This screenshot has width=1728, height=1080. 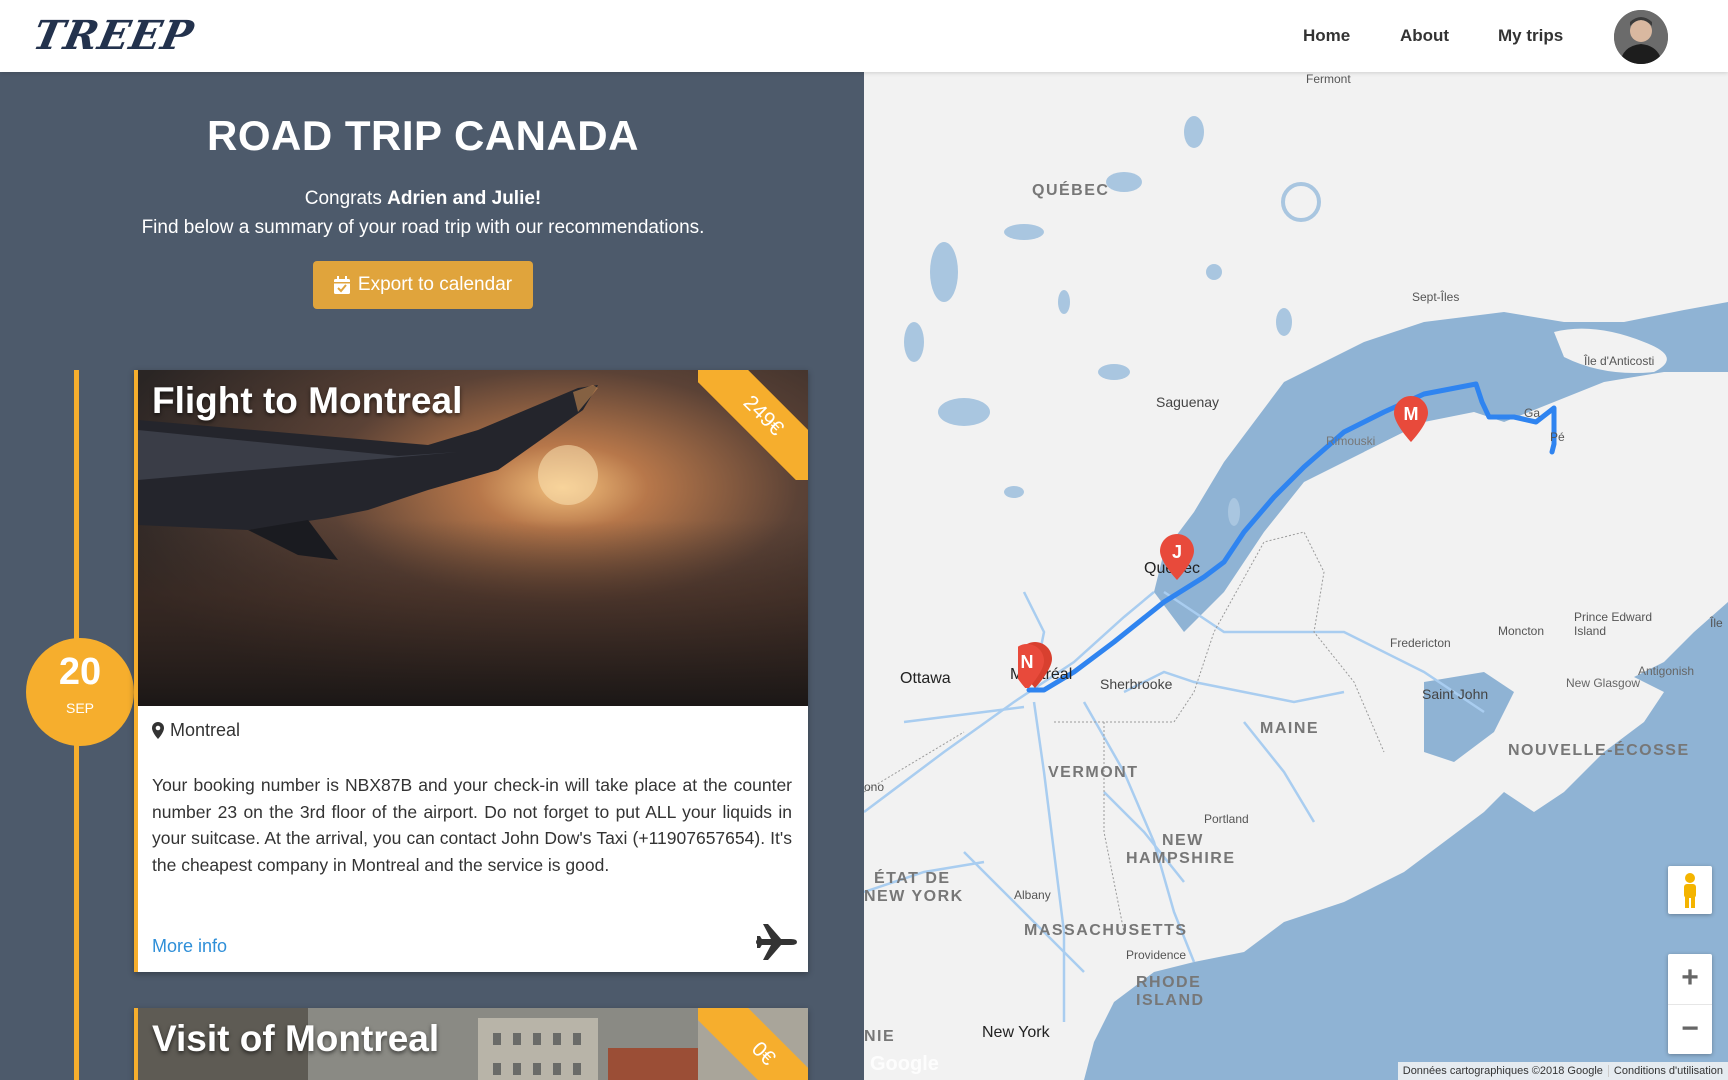 What do you see at coordinates (1181, 858) in the screenshot?
I see `map-label-new-hampshire-2: HAMPSHIRE` at bounding box center [1181, 858].